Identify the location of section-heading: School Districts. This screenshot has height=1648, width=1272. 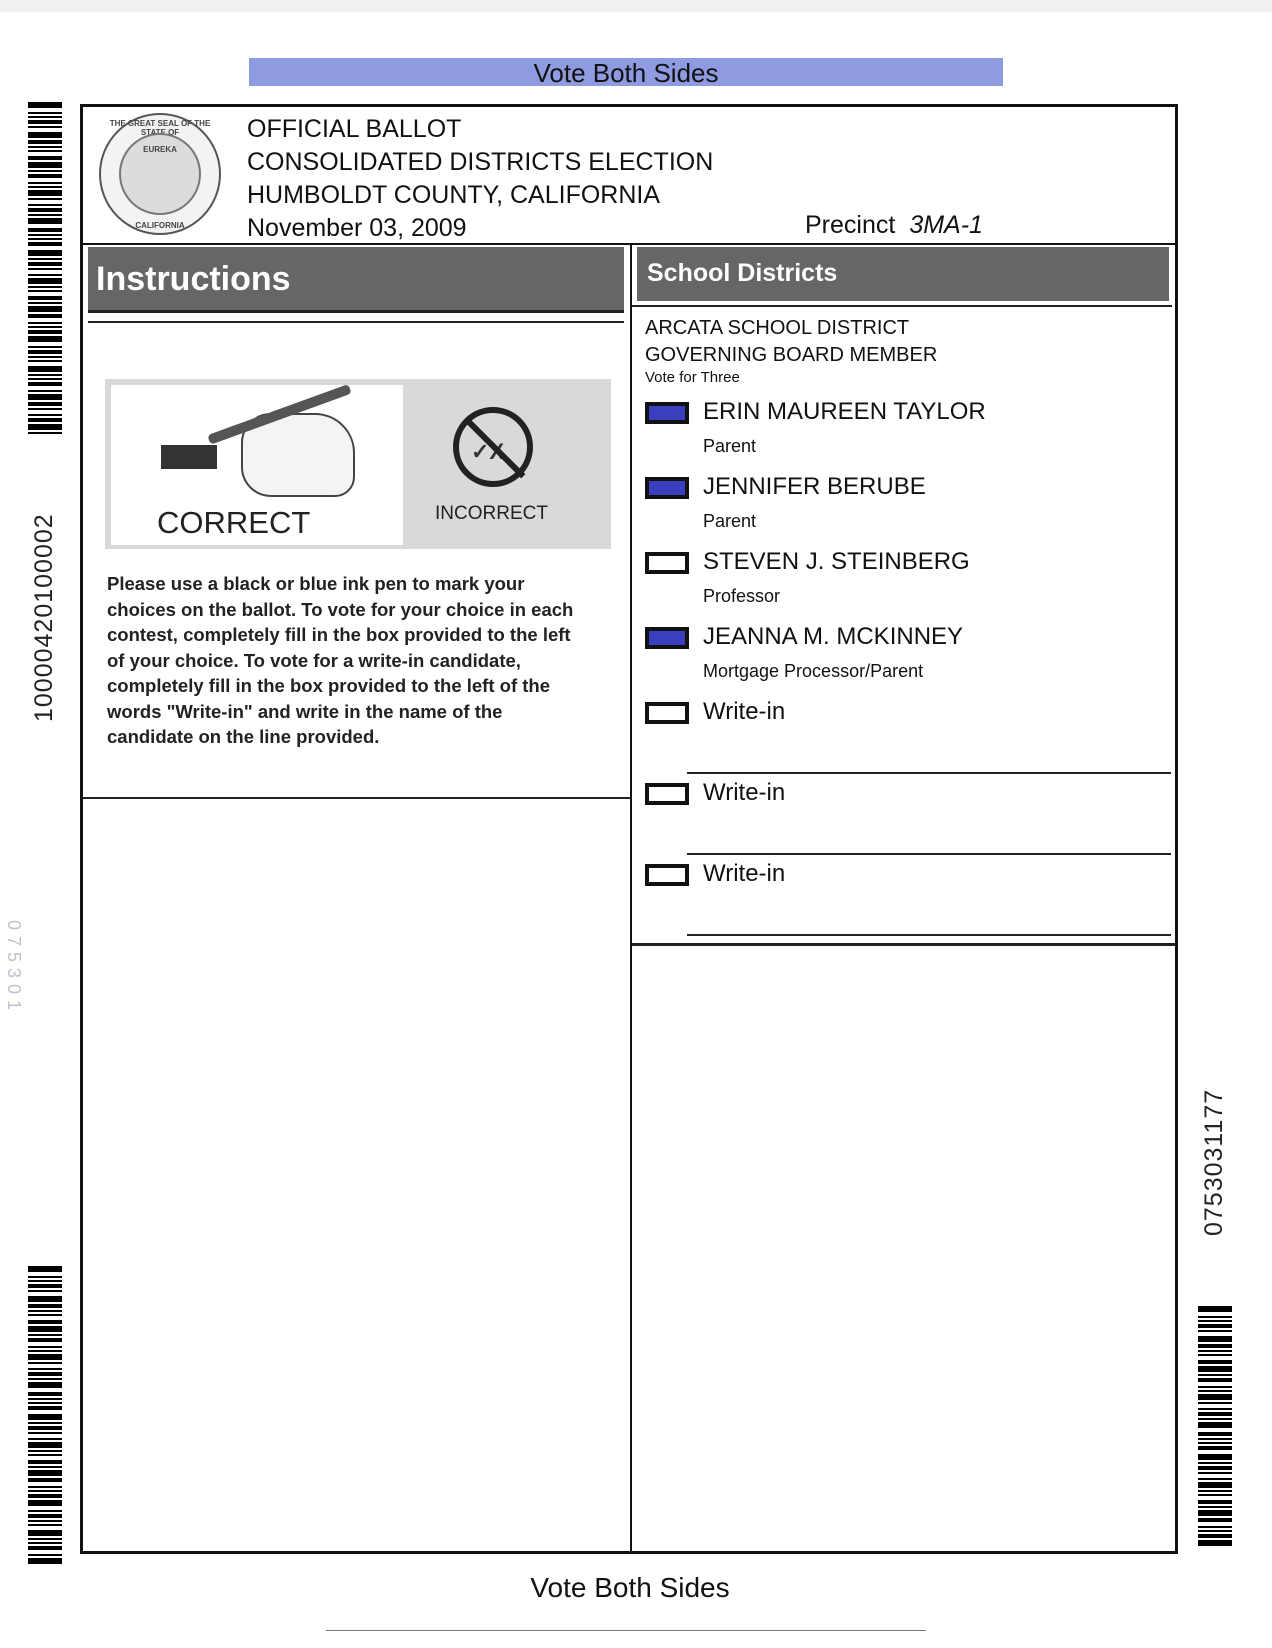
(903, 274).